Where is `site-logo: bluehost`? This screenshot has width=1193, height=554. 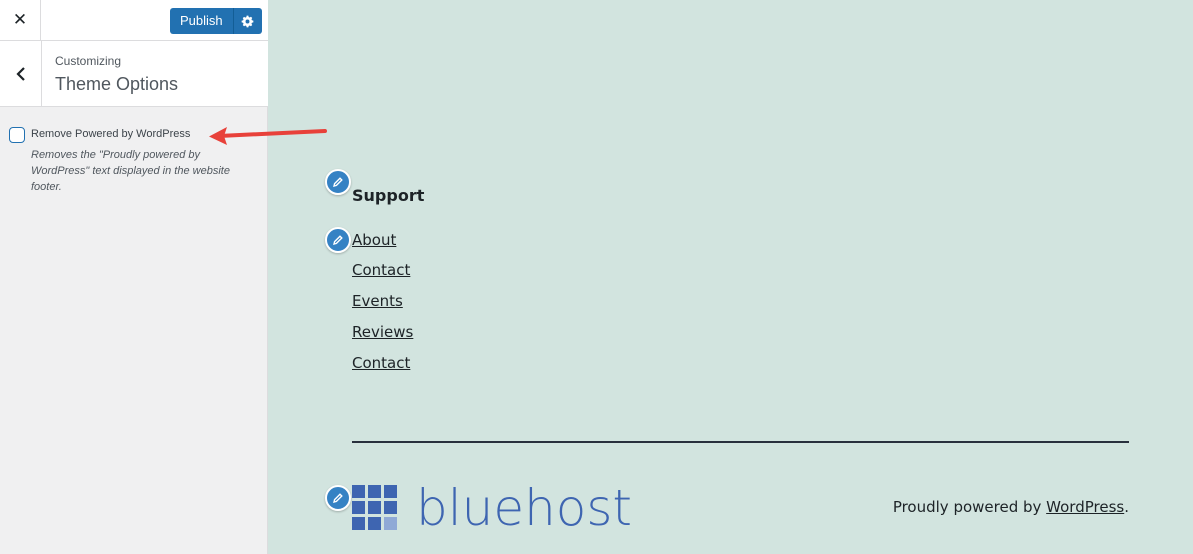 site-logo: bluehost is located at coordinates (492, 508).